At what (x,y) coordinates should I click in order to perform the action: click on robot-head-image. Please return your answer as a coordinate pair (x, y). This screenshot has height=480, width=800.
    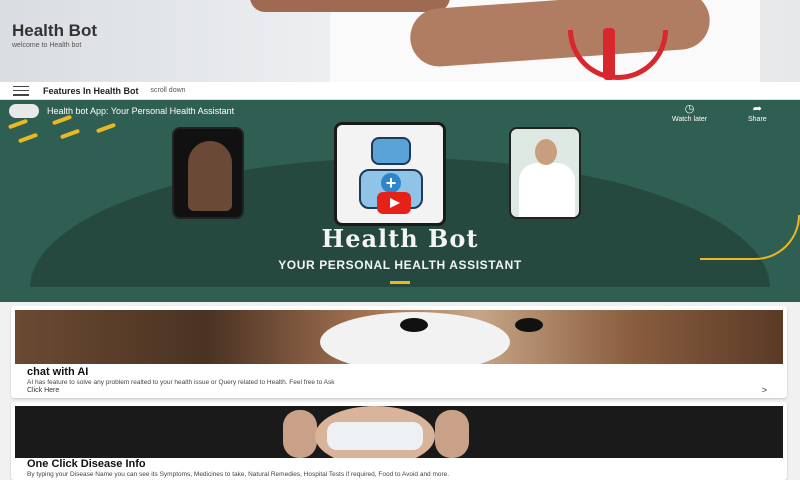
    Looking at the image, I should click on (391, 151).